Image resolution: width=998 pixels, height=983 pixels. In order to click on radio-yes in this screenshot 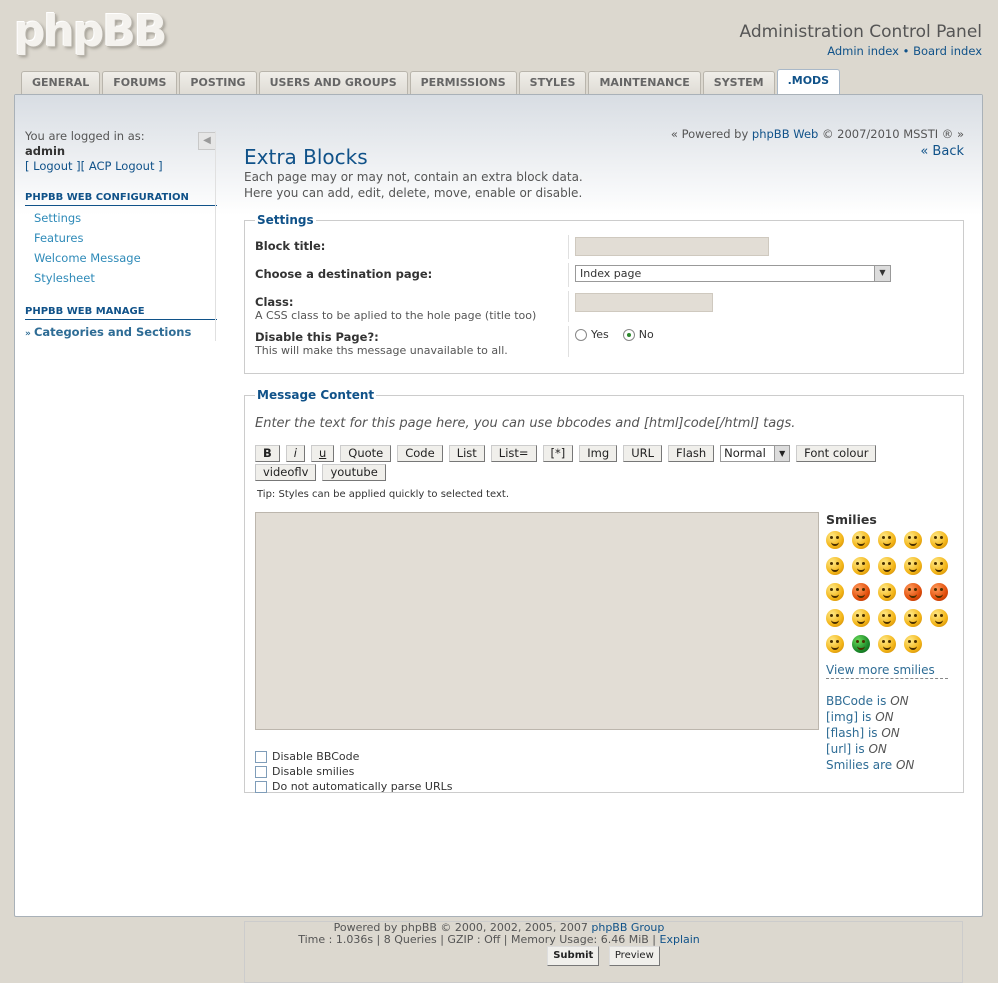, I will do `click(581, 335)`.